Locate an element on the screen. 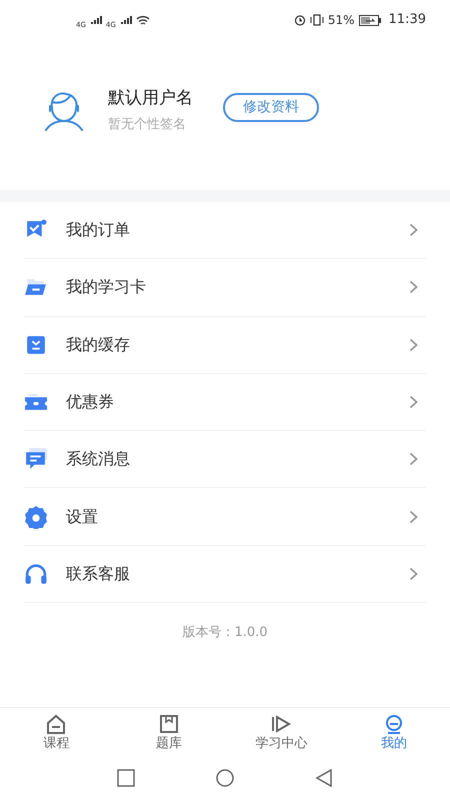 The height and width of the screenshot is (800, 450). house-icon is located at coordinates (56, 724).